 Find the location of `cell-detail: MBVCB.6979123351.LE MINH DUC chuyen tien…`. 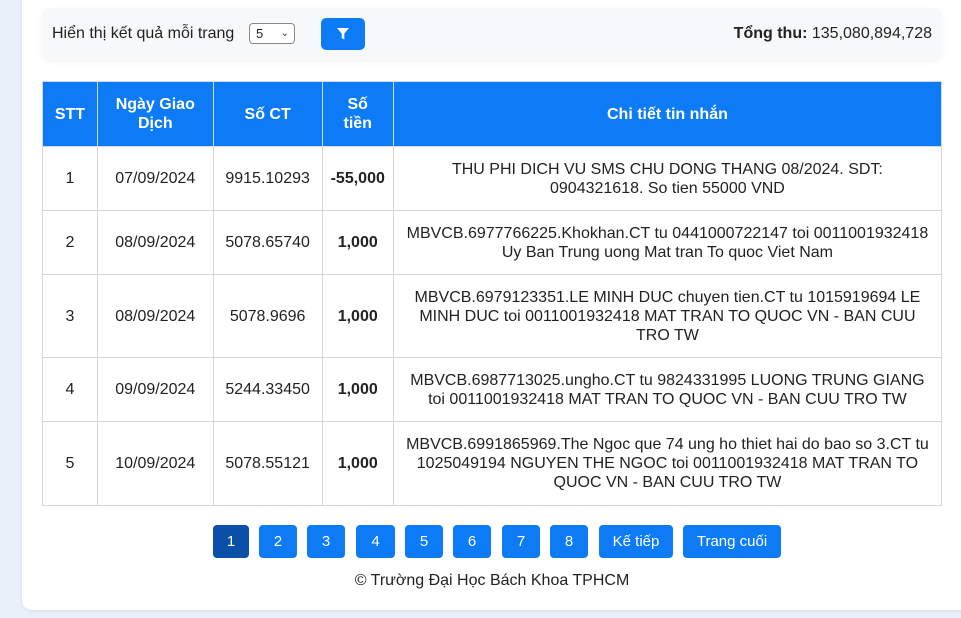

cell-detail: MBVCB.6979123351.LE MINH DUC chuyen tien… is located at coordinates (667, 316).